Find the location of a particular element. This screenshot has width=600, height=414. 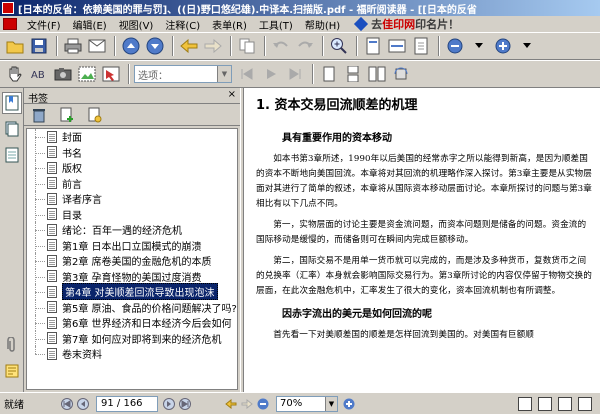

rotate-view-button is located at coordinates (401, 74).